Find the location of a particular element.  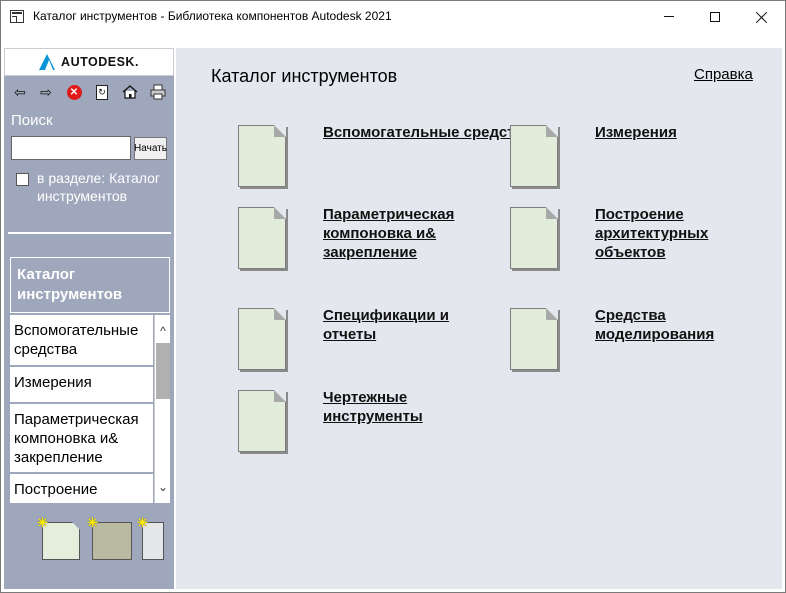

arrow-right-icon: ⇨ is located at coordinates (46, 91).